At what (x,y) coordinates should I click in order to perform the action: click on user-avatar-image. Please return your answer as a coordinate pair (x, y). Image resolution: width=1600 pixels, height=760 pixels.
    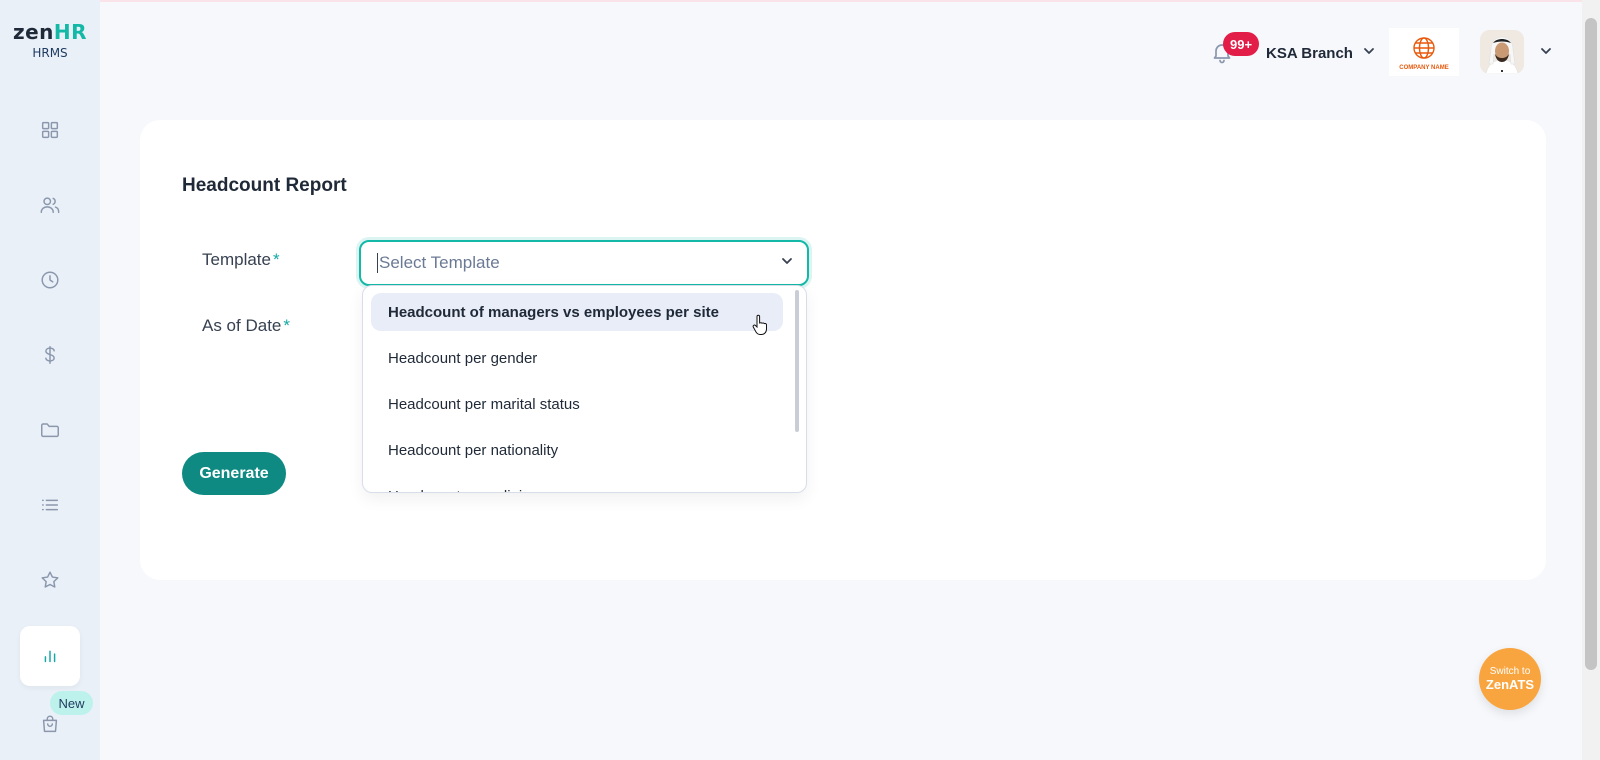
    Looking at the image, I should click on (1502, 52).